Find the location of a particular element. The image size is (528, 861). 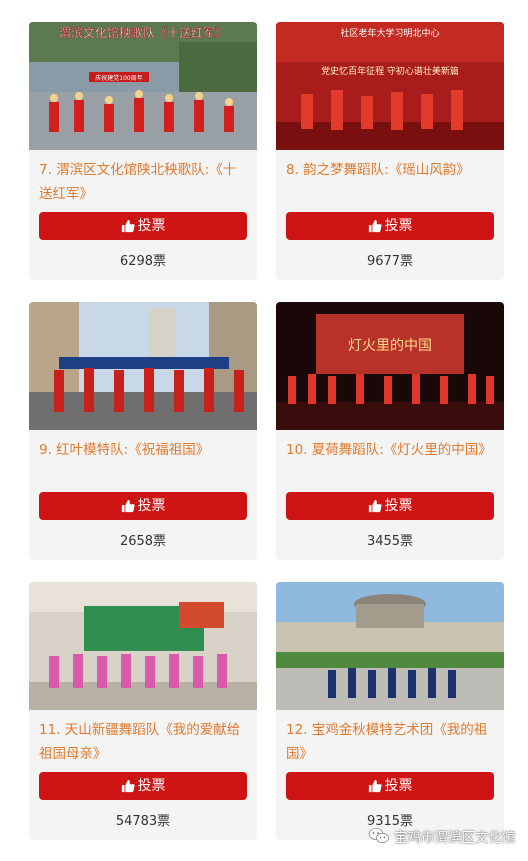

overlay-caption: 灯火里的中国 is located at coordinates (390, 346).